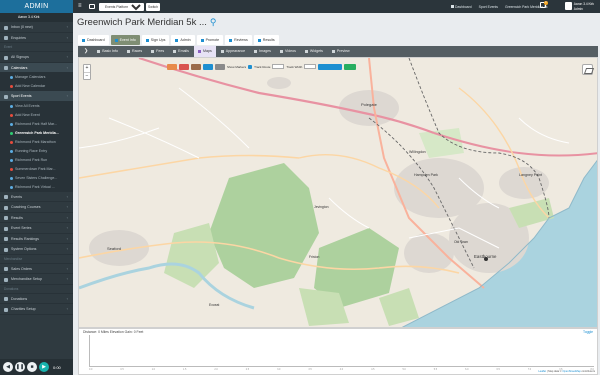 This screenshot has width=600, height=375. I want to click on subtab-videos: Videos, so click(288, 51).